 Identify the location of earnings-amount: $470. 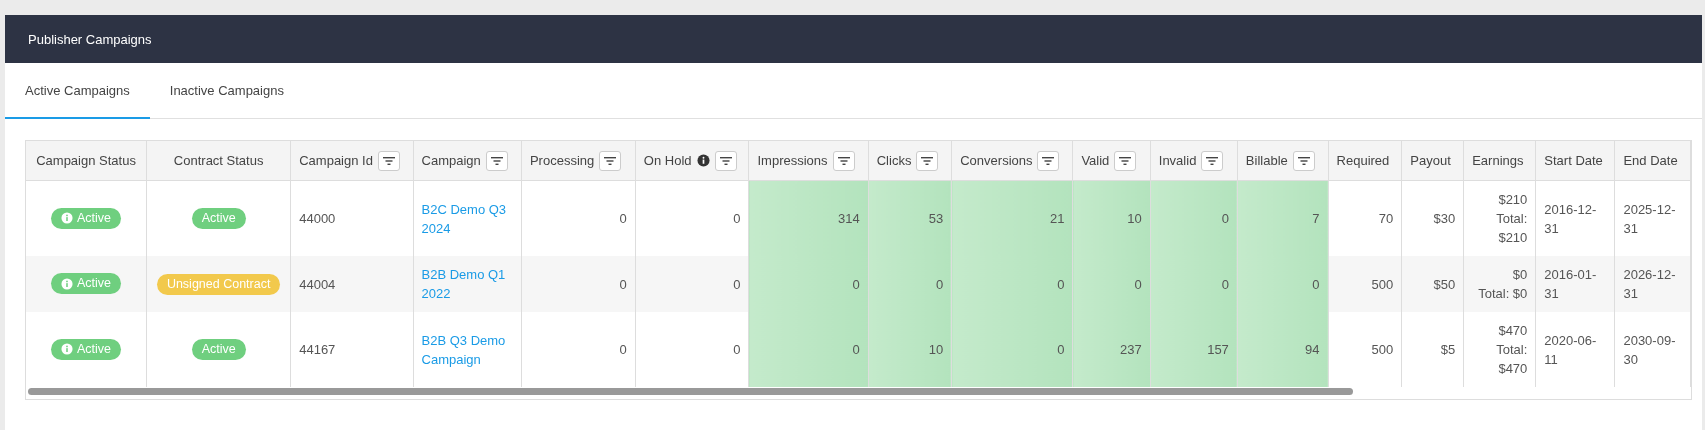
(1512, 331).